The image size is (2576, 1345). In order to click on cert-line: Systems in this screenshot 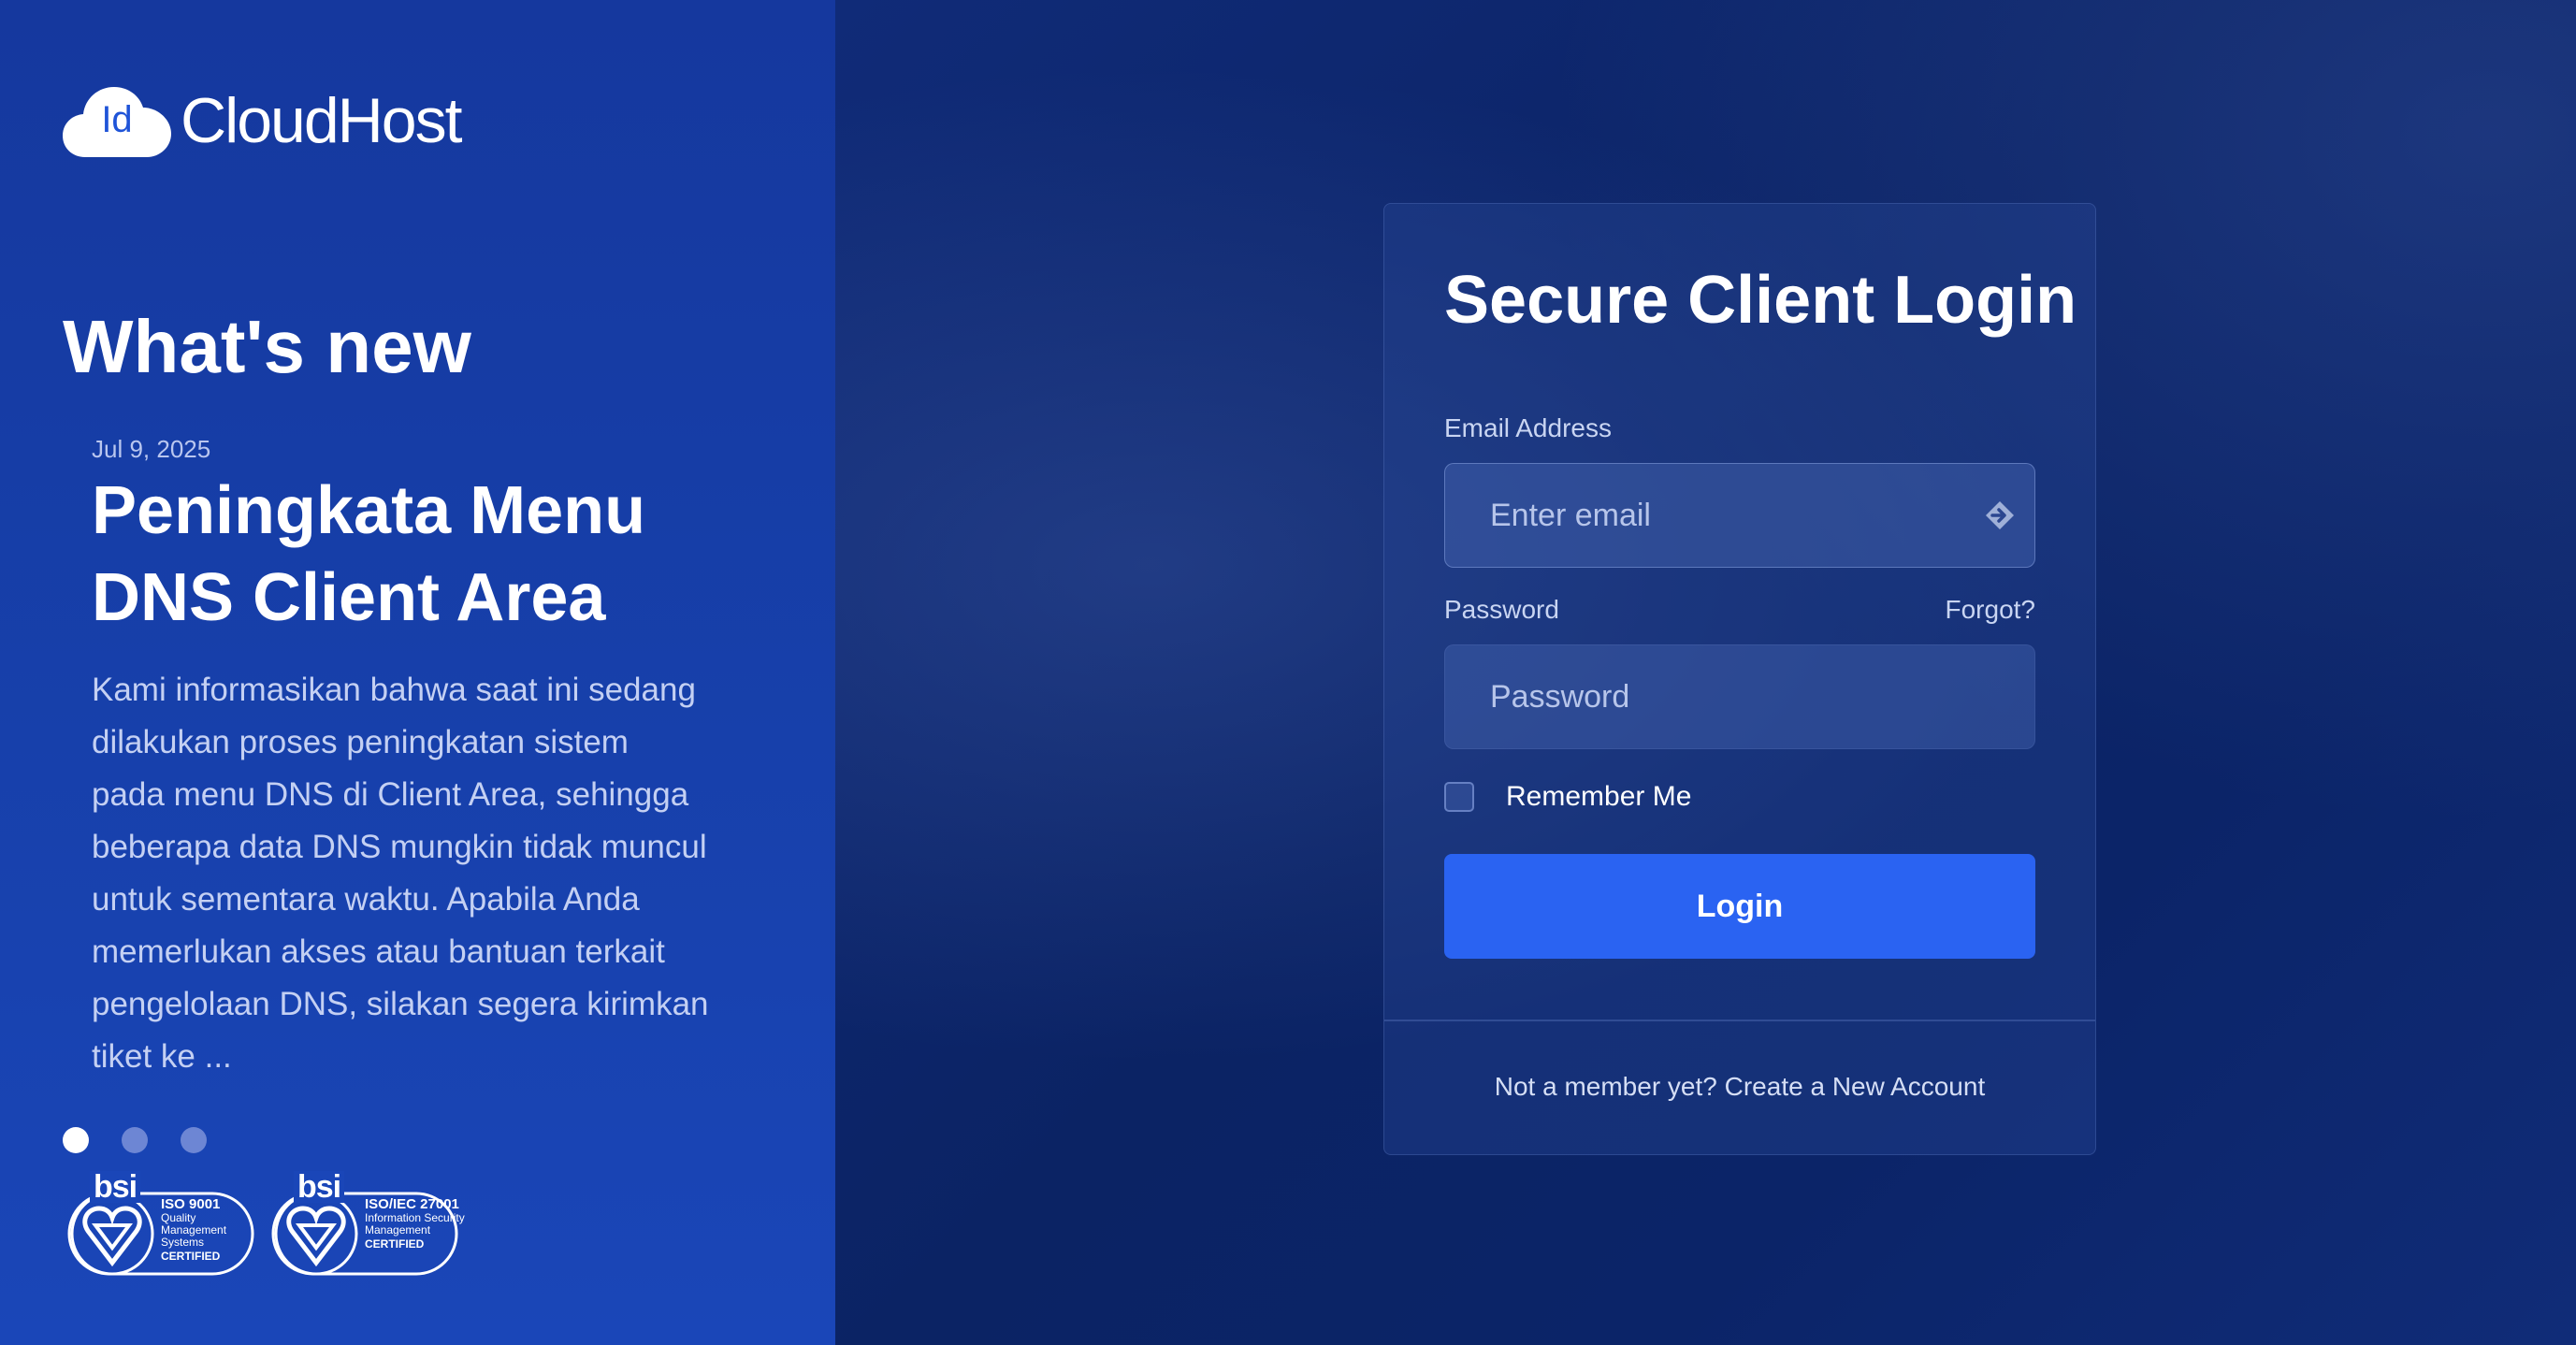, I will do `click(183, 1242)`.